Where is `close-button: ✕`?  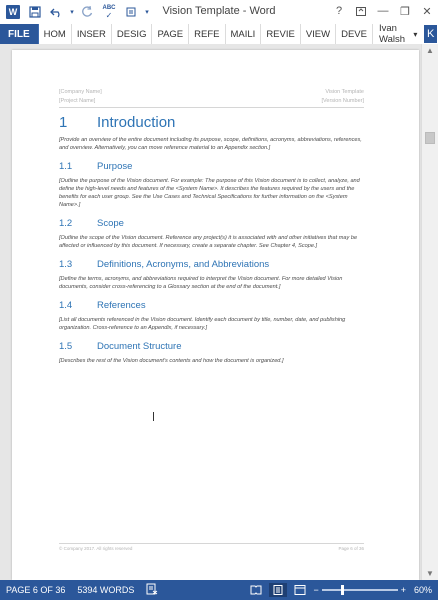 close-button: ✕ is located at coordinates (427, 11).